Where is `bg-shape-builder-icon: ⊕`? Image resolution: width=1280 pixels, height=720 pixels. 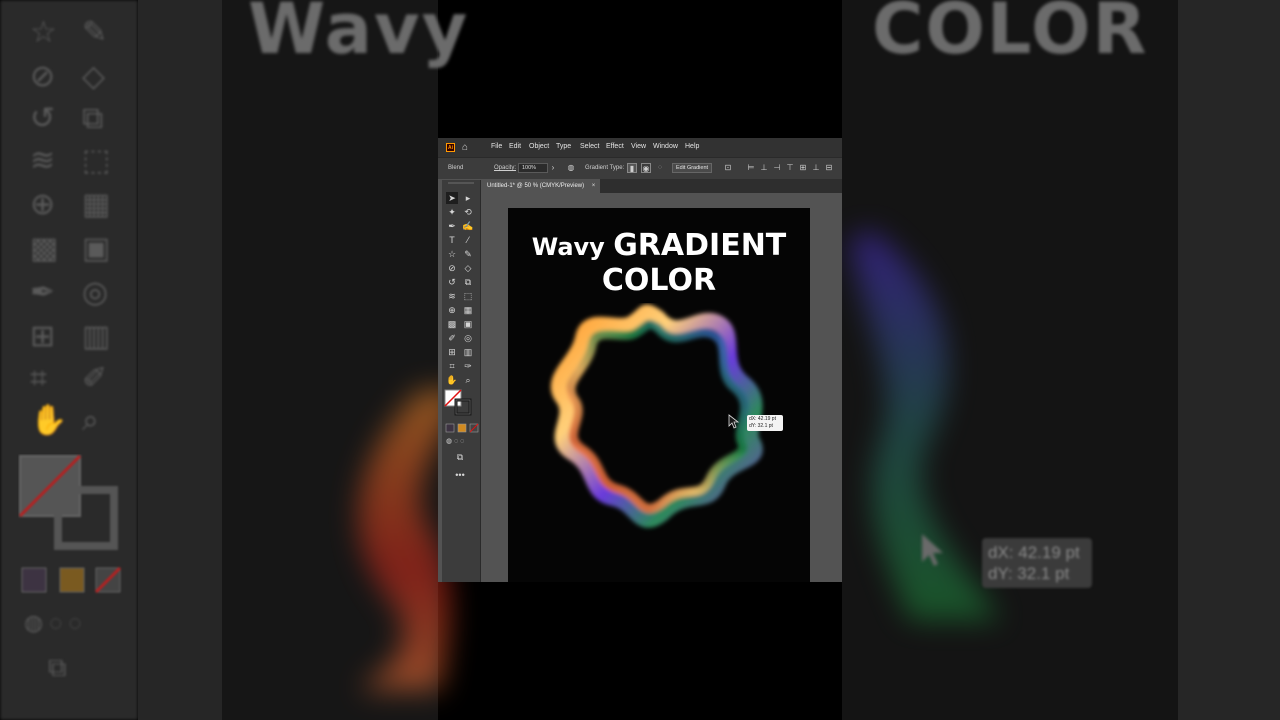 bg-shape-builder-icon: ⊕ is located at coordinates (43, 204).